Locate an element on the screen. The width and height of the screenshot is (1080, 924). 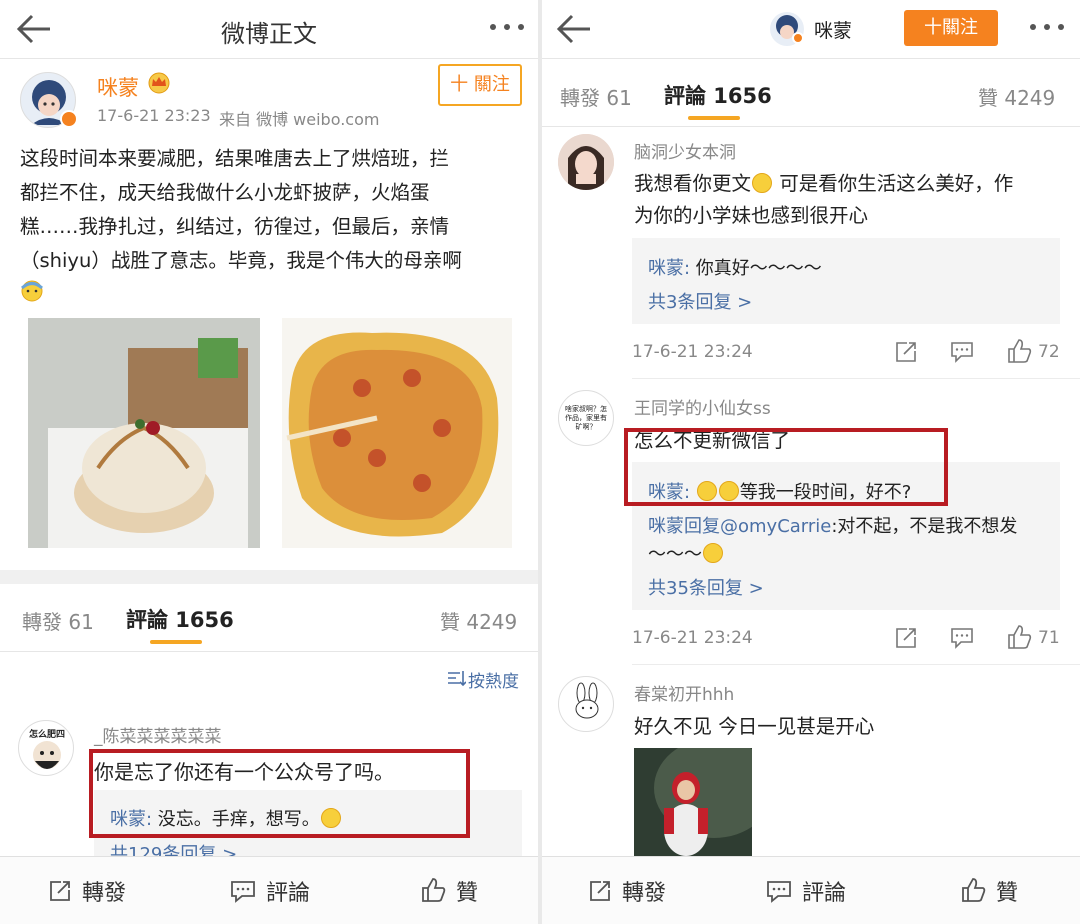
section-divider is located at coordinates (269, 577).